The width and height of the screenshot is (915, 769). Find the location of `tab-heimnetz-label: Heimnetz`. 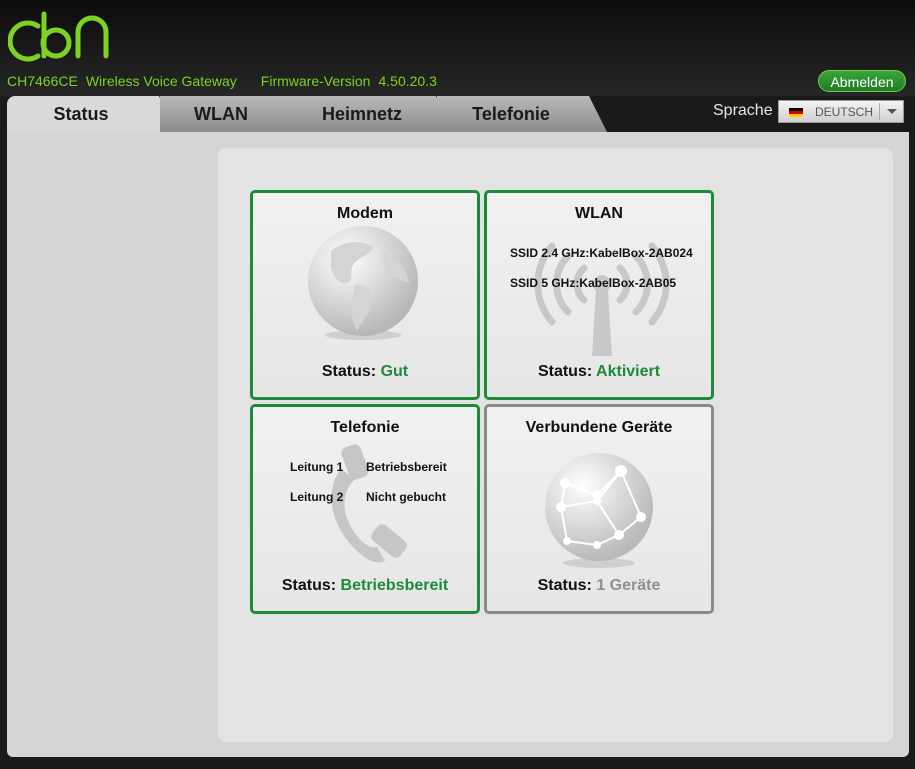

tab-heimnetz-label: Heimnetz is located at coordinates (361, 113).